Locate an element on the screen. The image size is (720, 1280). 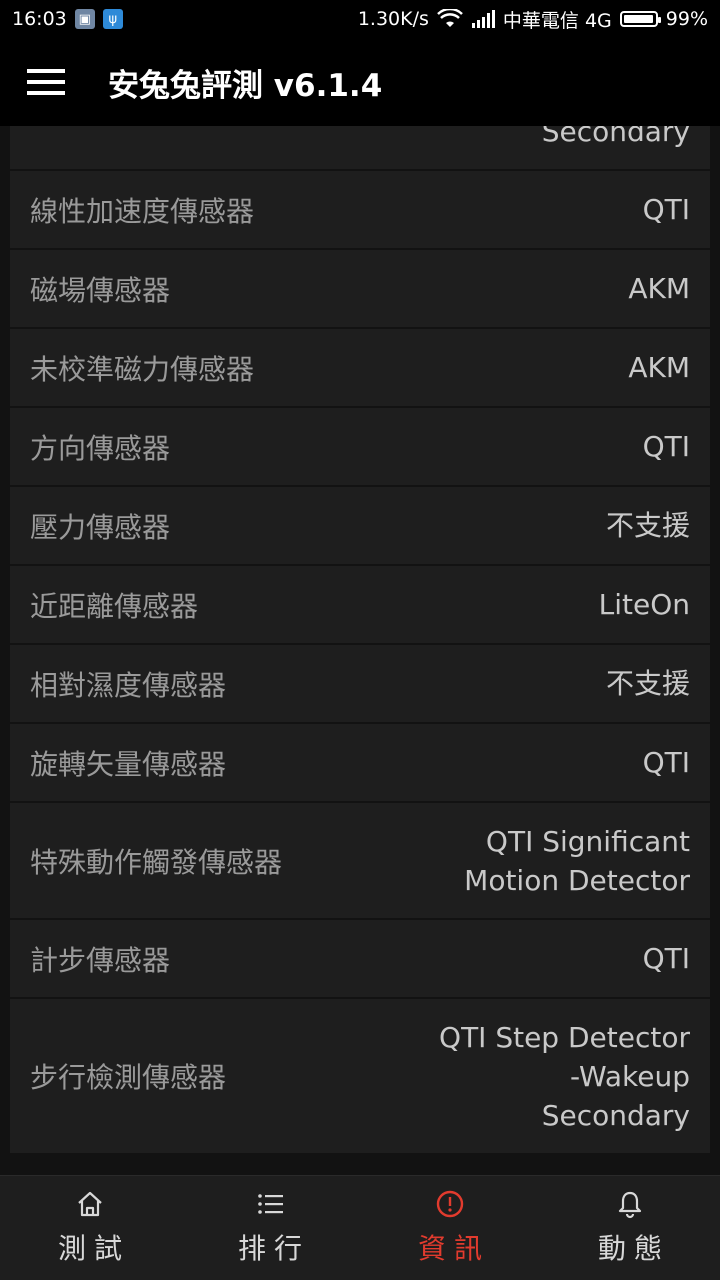
status-bar: 16:03 ▣ ψ 1.30K/s 中華電信 4G 99% is located at coordinates (360, 19).